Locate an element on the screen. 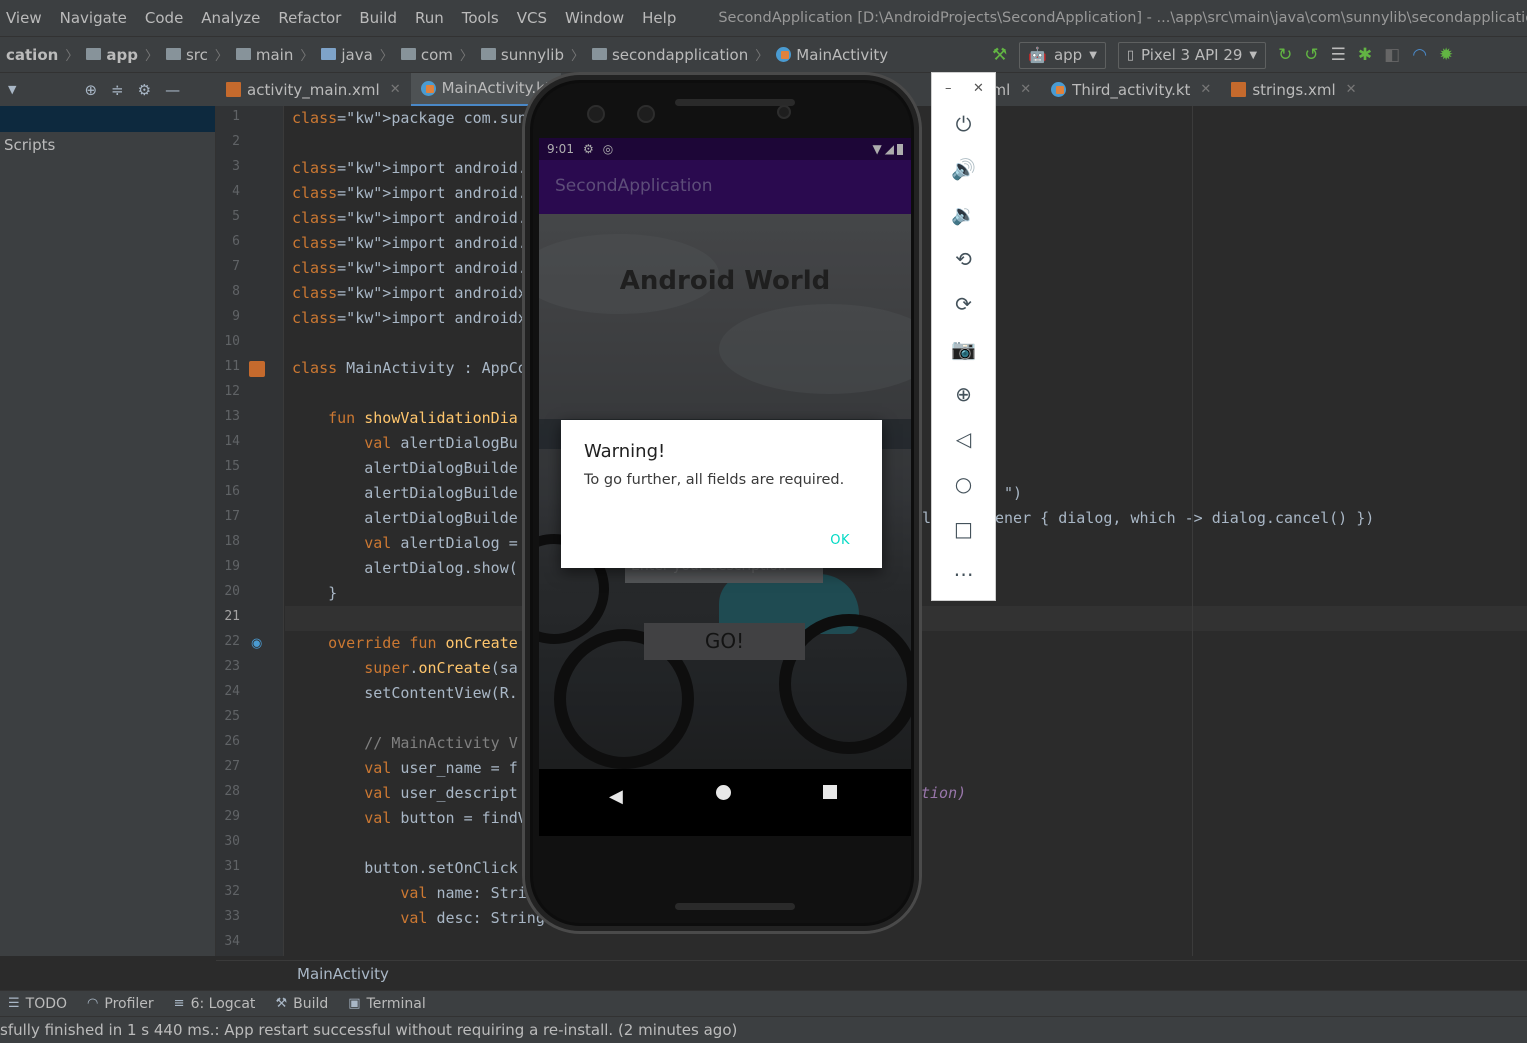 This screenshot has width=1527, height=1043. hide-icon: — is located at coordinates (172, 90).